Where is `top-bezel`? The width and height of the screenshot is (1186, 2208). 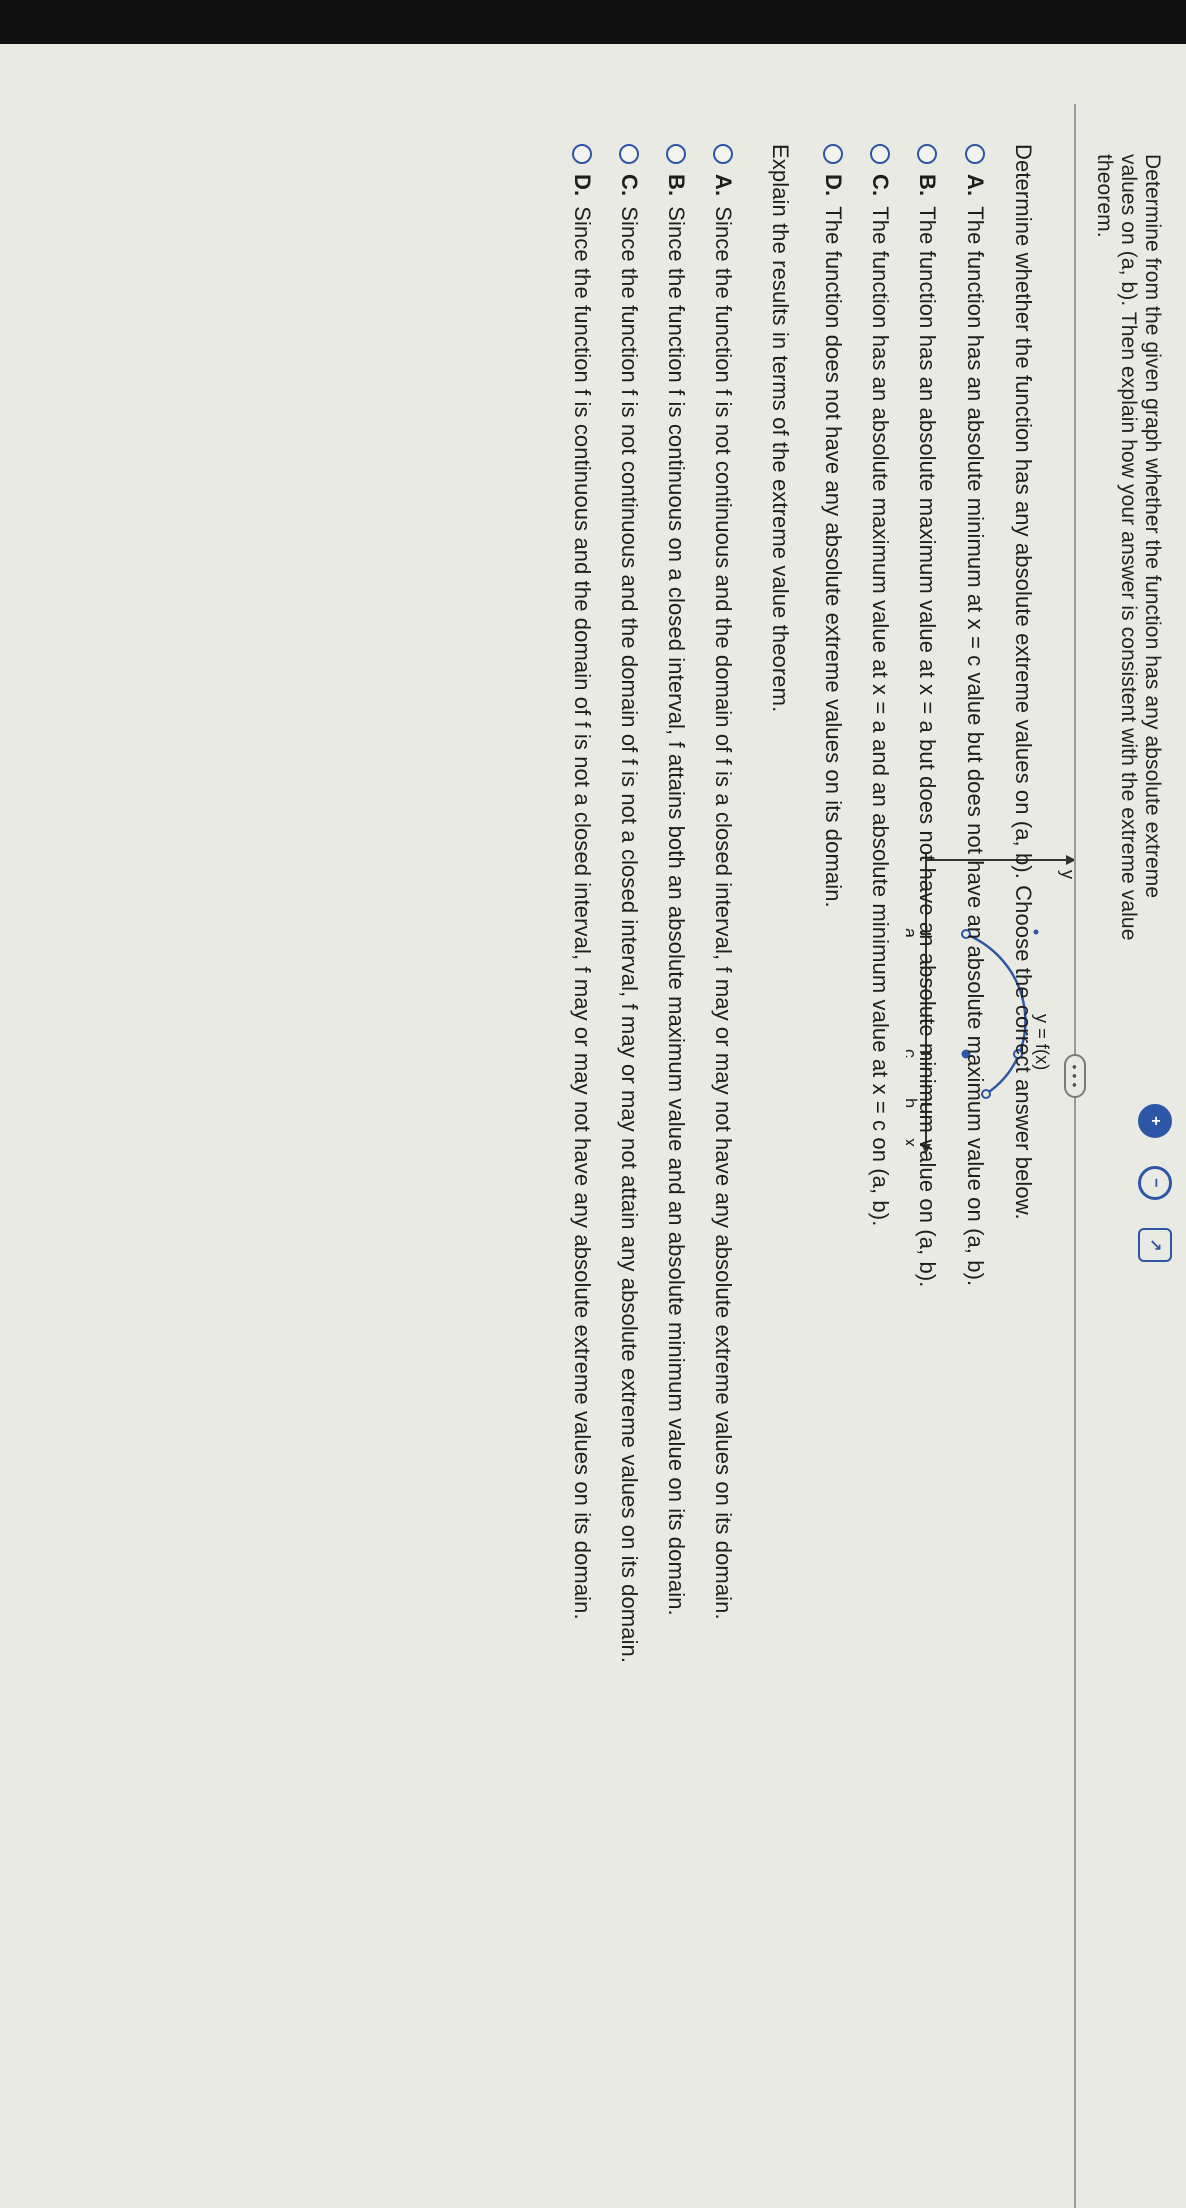 top-bezel is located at coordinates (593, 22).